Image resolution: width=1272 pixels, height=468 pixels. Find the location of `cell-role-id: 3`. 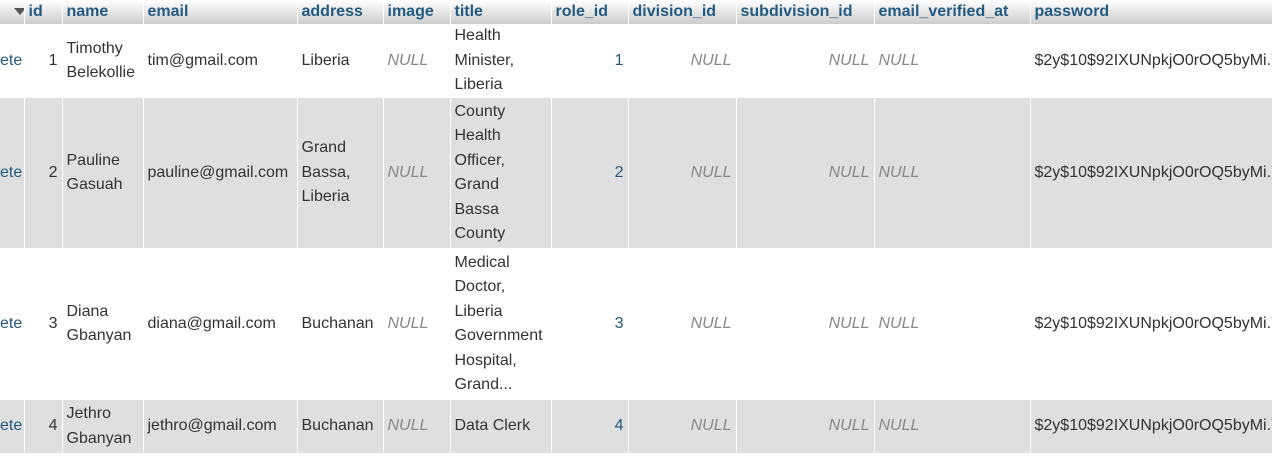

cell-role-id: 3 is located at coordinates (590, 324).